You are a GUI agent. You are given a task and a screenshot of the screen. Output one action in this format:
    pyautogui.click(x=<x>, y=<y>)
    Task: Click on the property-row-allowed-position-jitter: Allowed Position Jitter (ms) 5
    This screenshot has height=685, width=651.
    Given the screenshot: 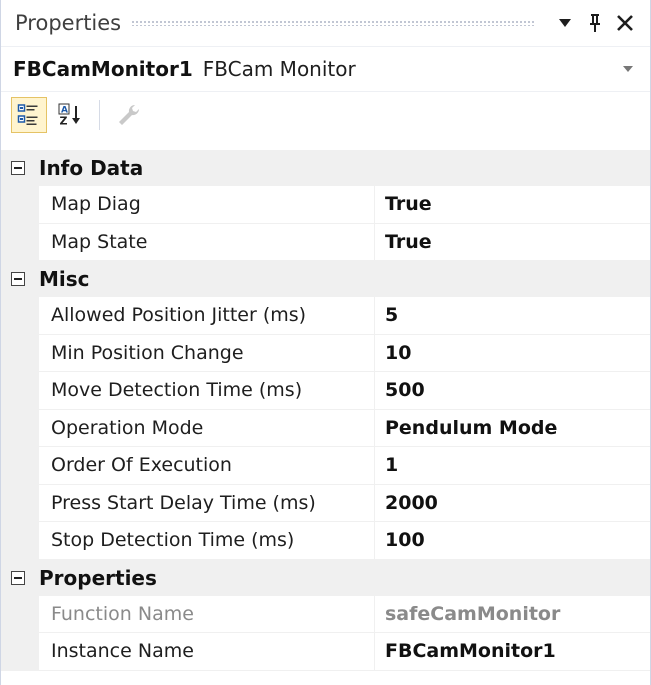 What is the action you would take?
    pyautogui.click(x=325, y=316)
    